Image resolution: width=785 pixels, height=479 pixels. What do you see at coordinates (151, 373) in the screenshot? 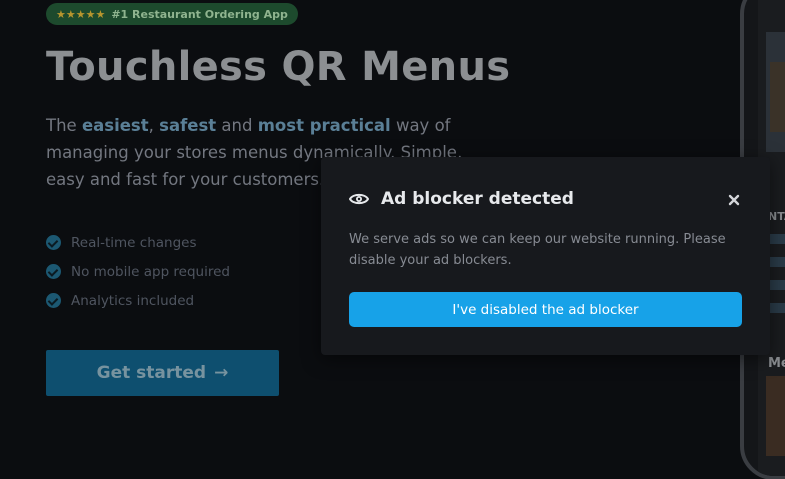
I see `get-started-label: Get started` at bounding box center [151, 373].